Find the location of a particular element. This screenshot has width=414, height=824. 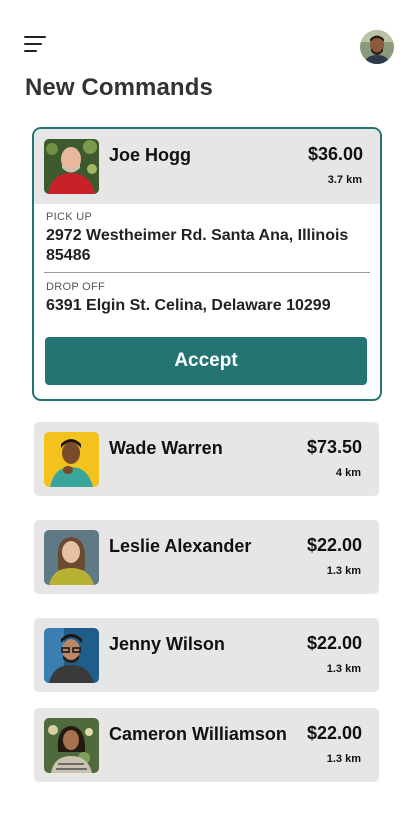

divider is located at coordinates (207, 272).